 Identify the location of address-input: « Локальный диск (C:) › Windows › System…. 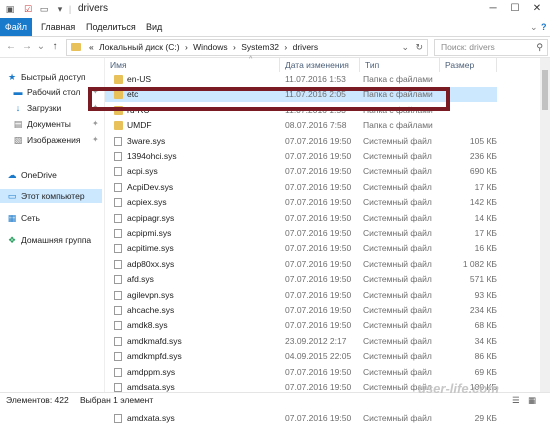
(247, 47).